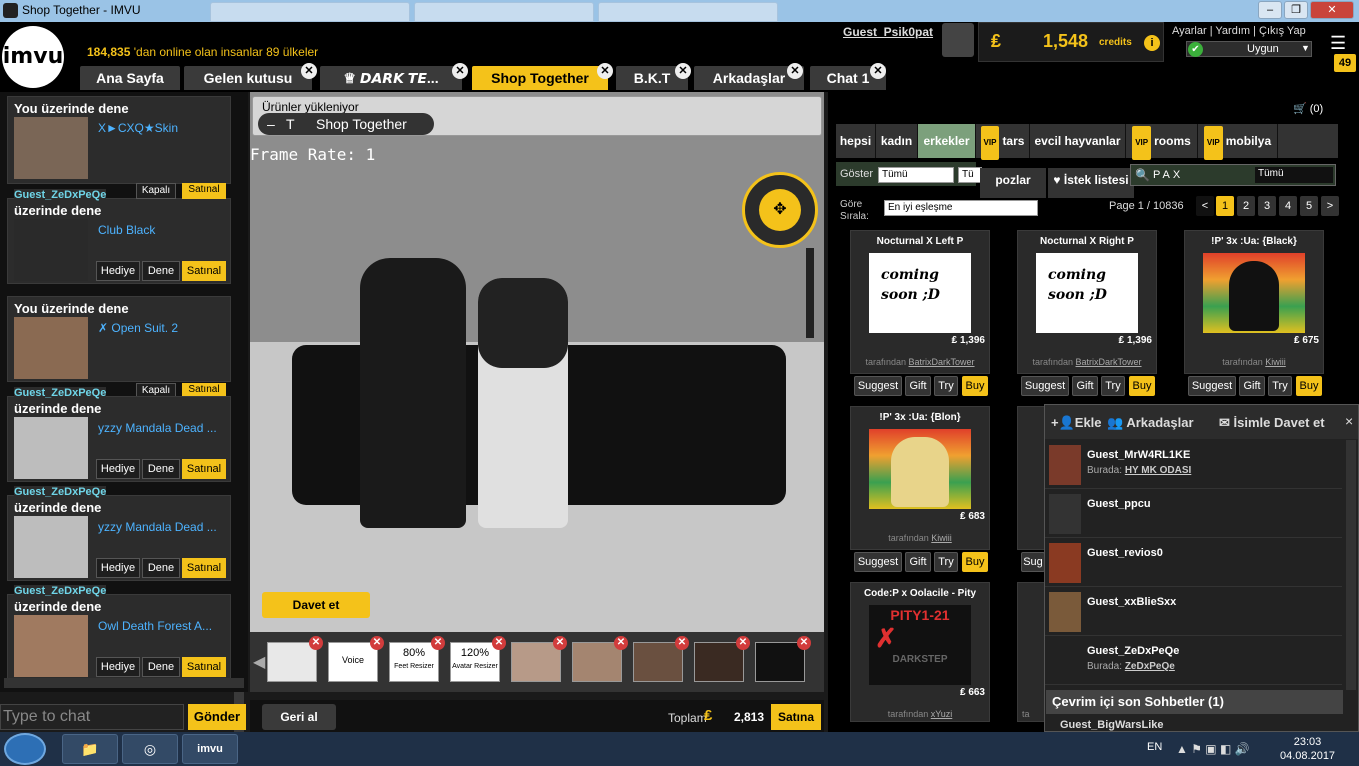  Describe the element at coordinates (1351, 565) in the screenshot. I see `scrollbar` at that location.